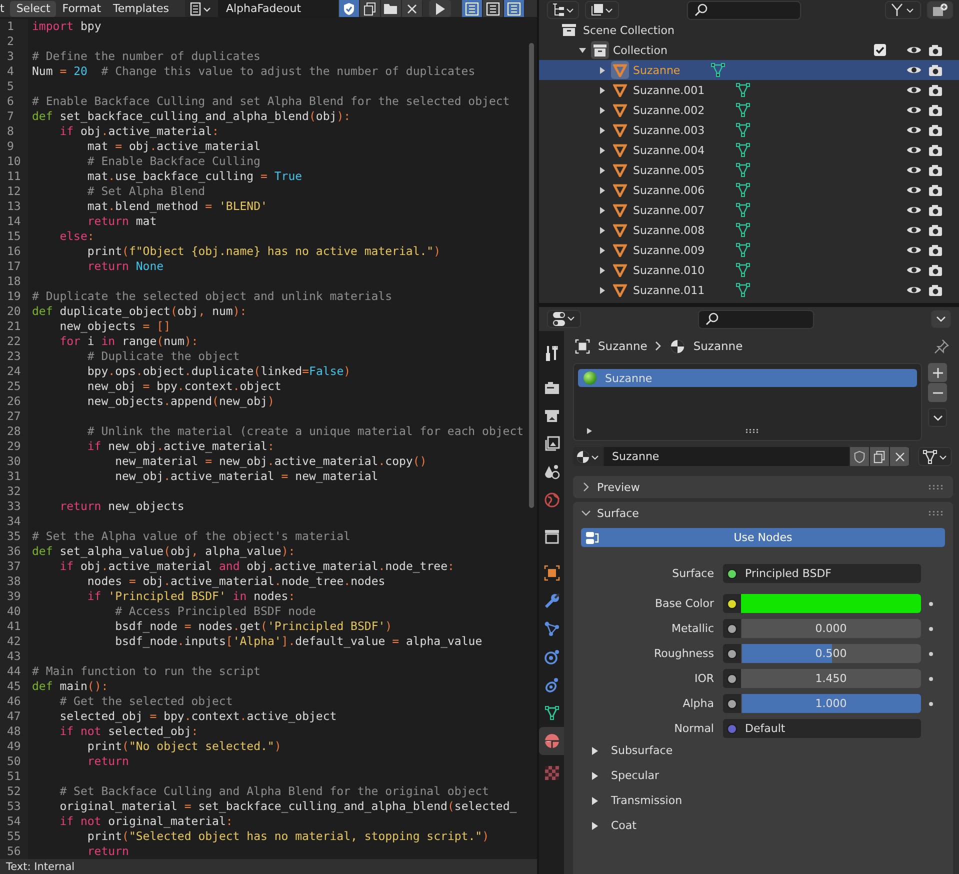 The width and height of the screenshot is (959, 874). What do you see at coordinates (763, 800) in the screenshot?
I see `subpanel-header: Transmission` at bounding box center [763, 800].